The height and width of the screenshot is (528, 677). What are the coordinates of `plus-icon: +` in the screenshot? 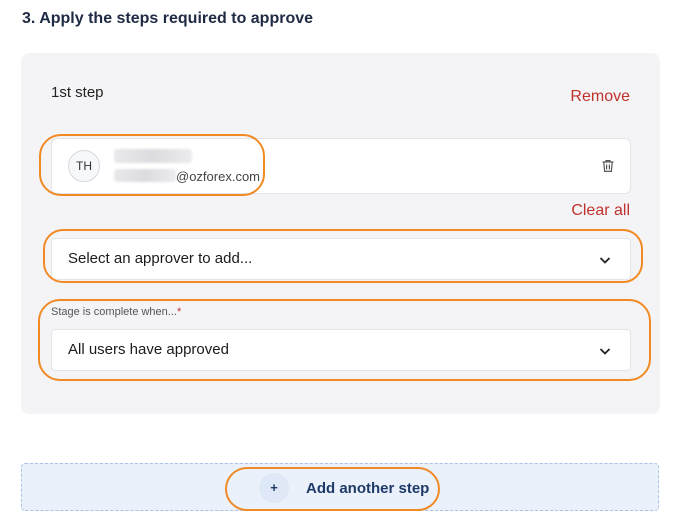 It's located at (274, 488).